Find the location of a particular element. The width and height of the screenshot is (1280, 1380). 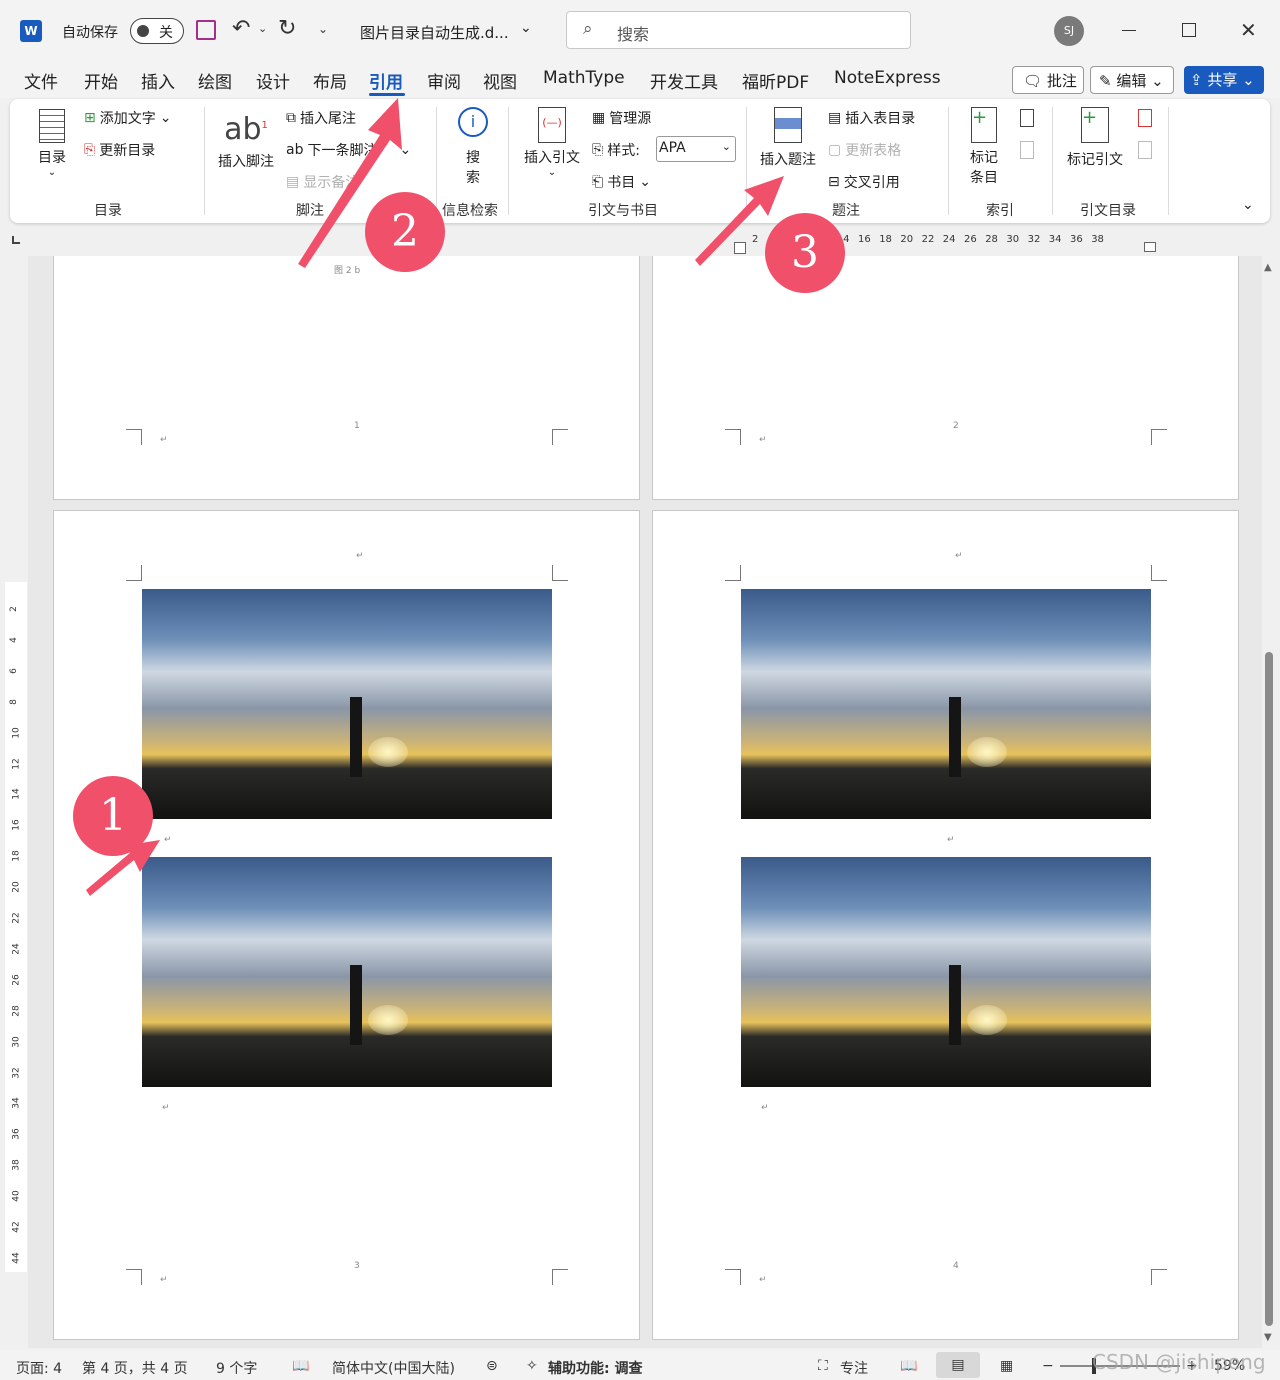

watermark: CSDN @jishipeng is located at coordinates (1179, 1362).